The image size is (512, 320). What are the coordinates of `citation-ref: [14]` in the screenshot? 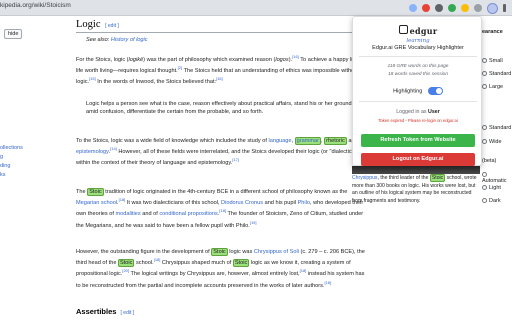 It's located at (113, 148).